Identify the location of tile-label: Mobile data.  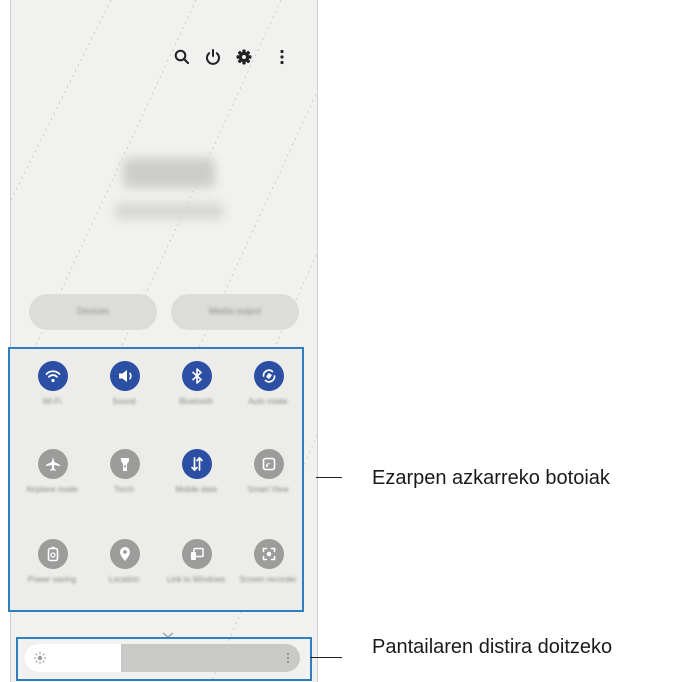
(196, 489).